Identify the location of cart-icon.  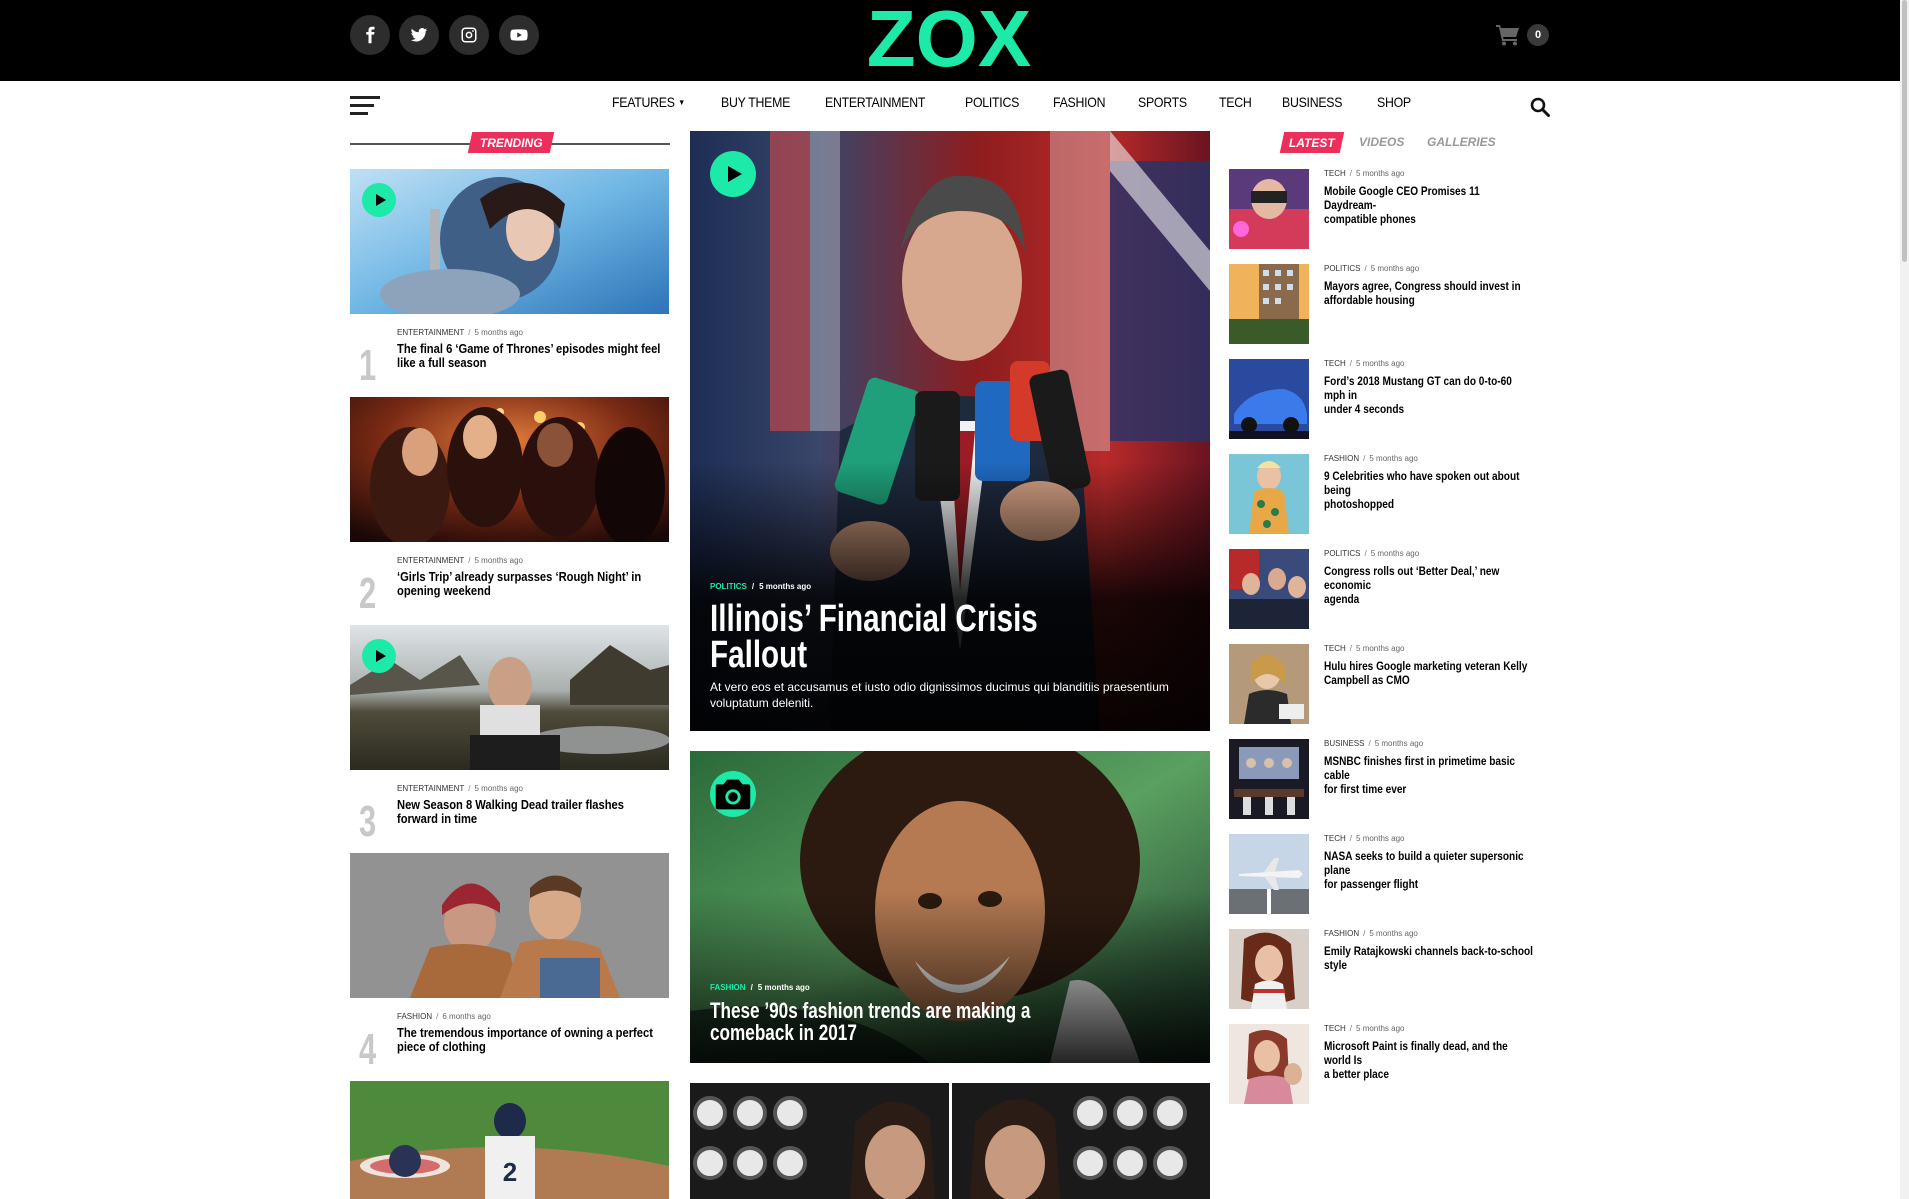
(1508, 35).